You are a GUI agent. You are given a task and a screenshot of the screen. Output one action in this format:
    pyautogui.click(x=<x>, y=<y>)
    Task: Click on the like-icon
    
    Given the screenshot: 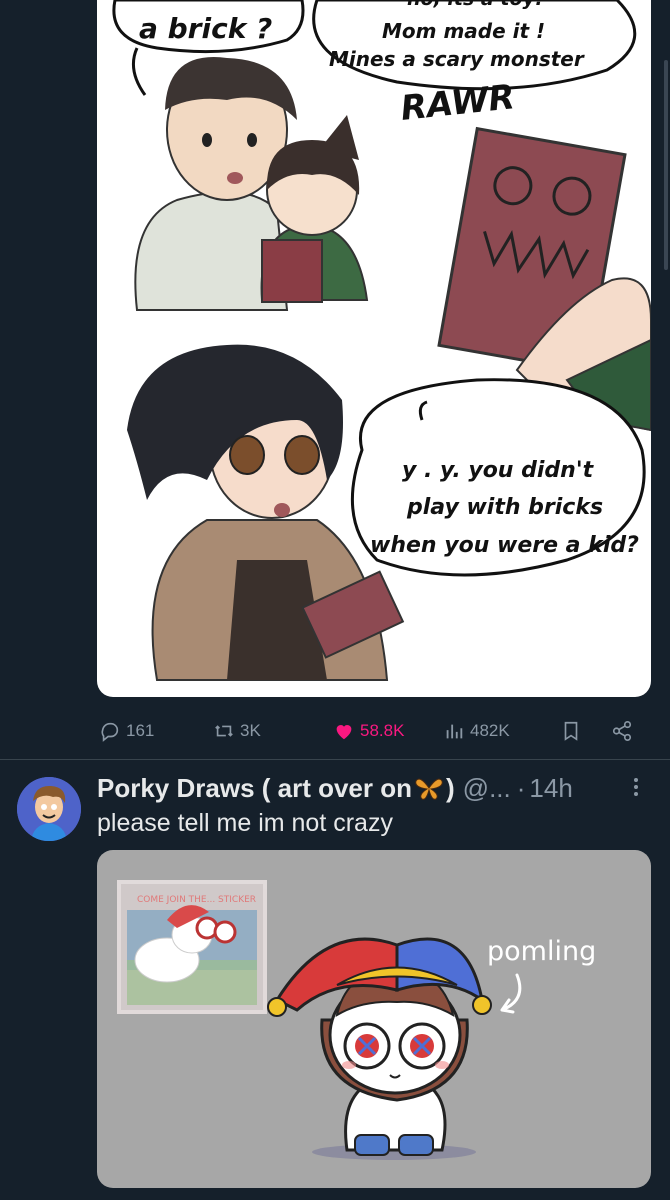 What is the action you would take?
    pyautogui.click(x=344, y=732)
    